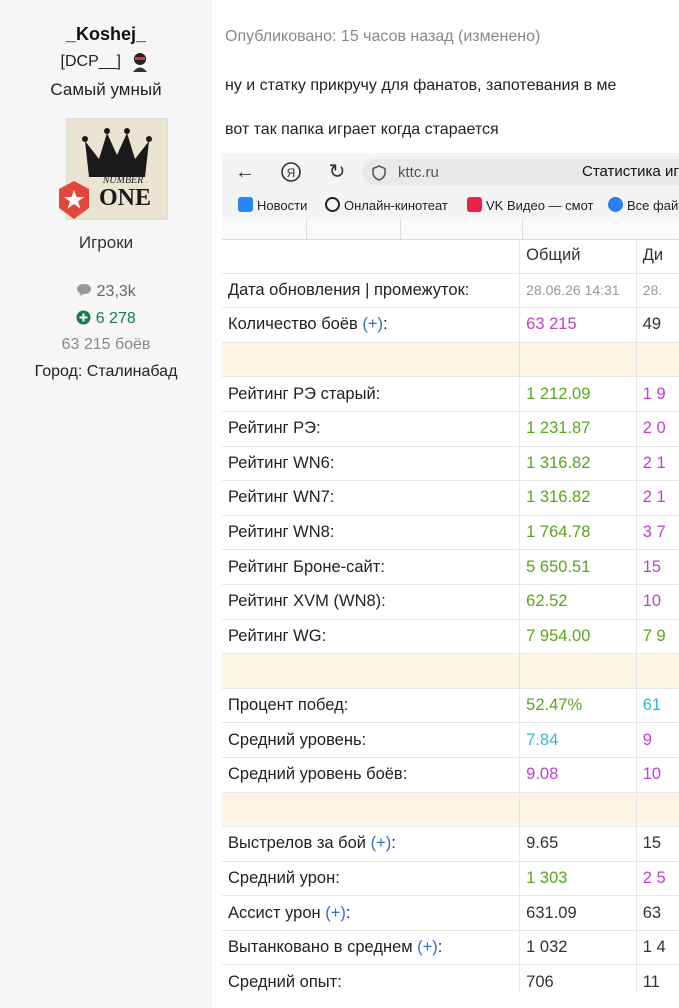  I want to click on table-row: Рейтинг XVM (WN8): 62.52 10, so click(450, 602).